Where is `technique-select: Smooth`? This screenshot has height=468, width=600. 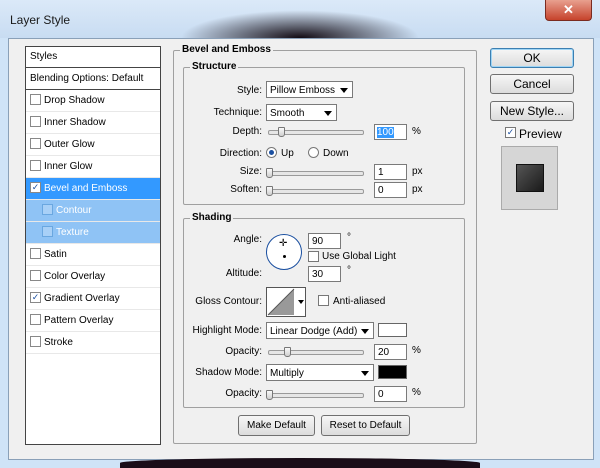 technique-select: Smooth is located at coordinates (301, 112).